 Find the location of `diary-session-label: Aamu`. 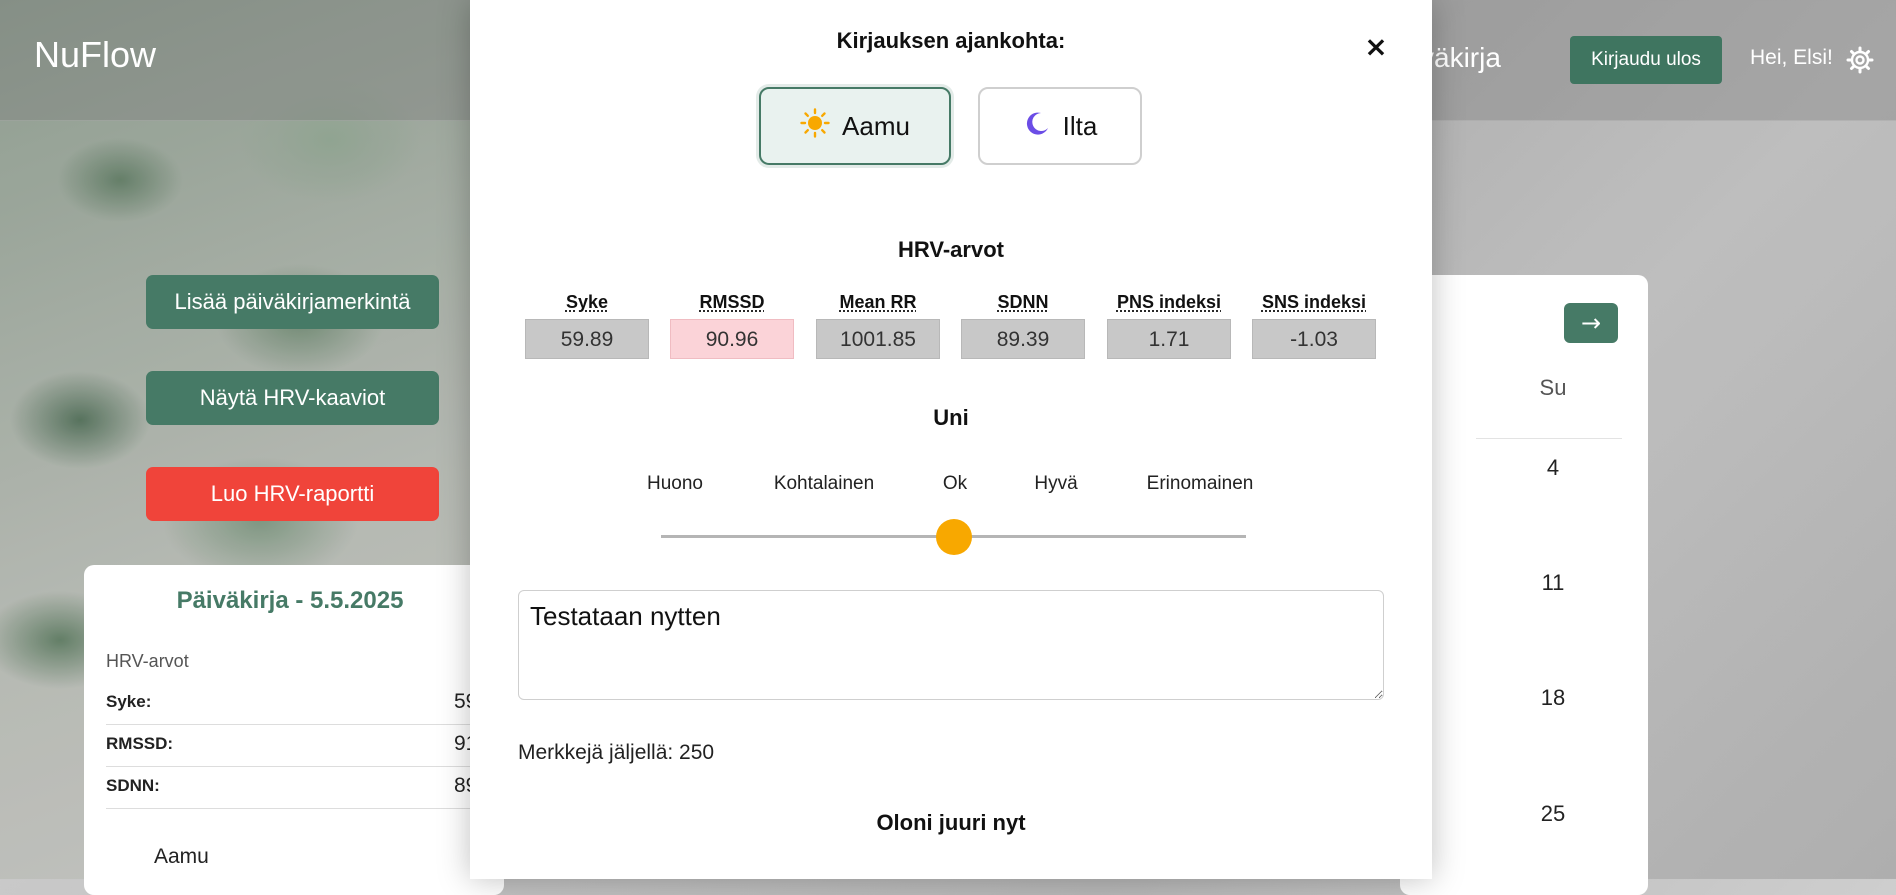

diary-session-label: Aamu is located at coordinates (181, 857).